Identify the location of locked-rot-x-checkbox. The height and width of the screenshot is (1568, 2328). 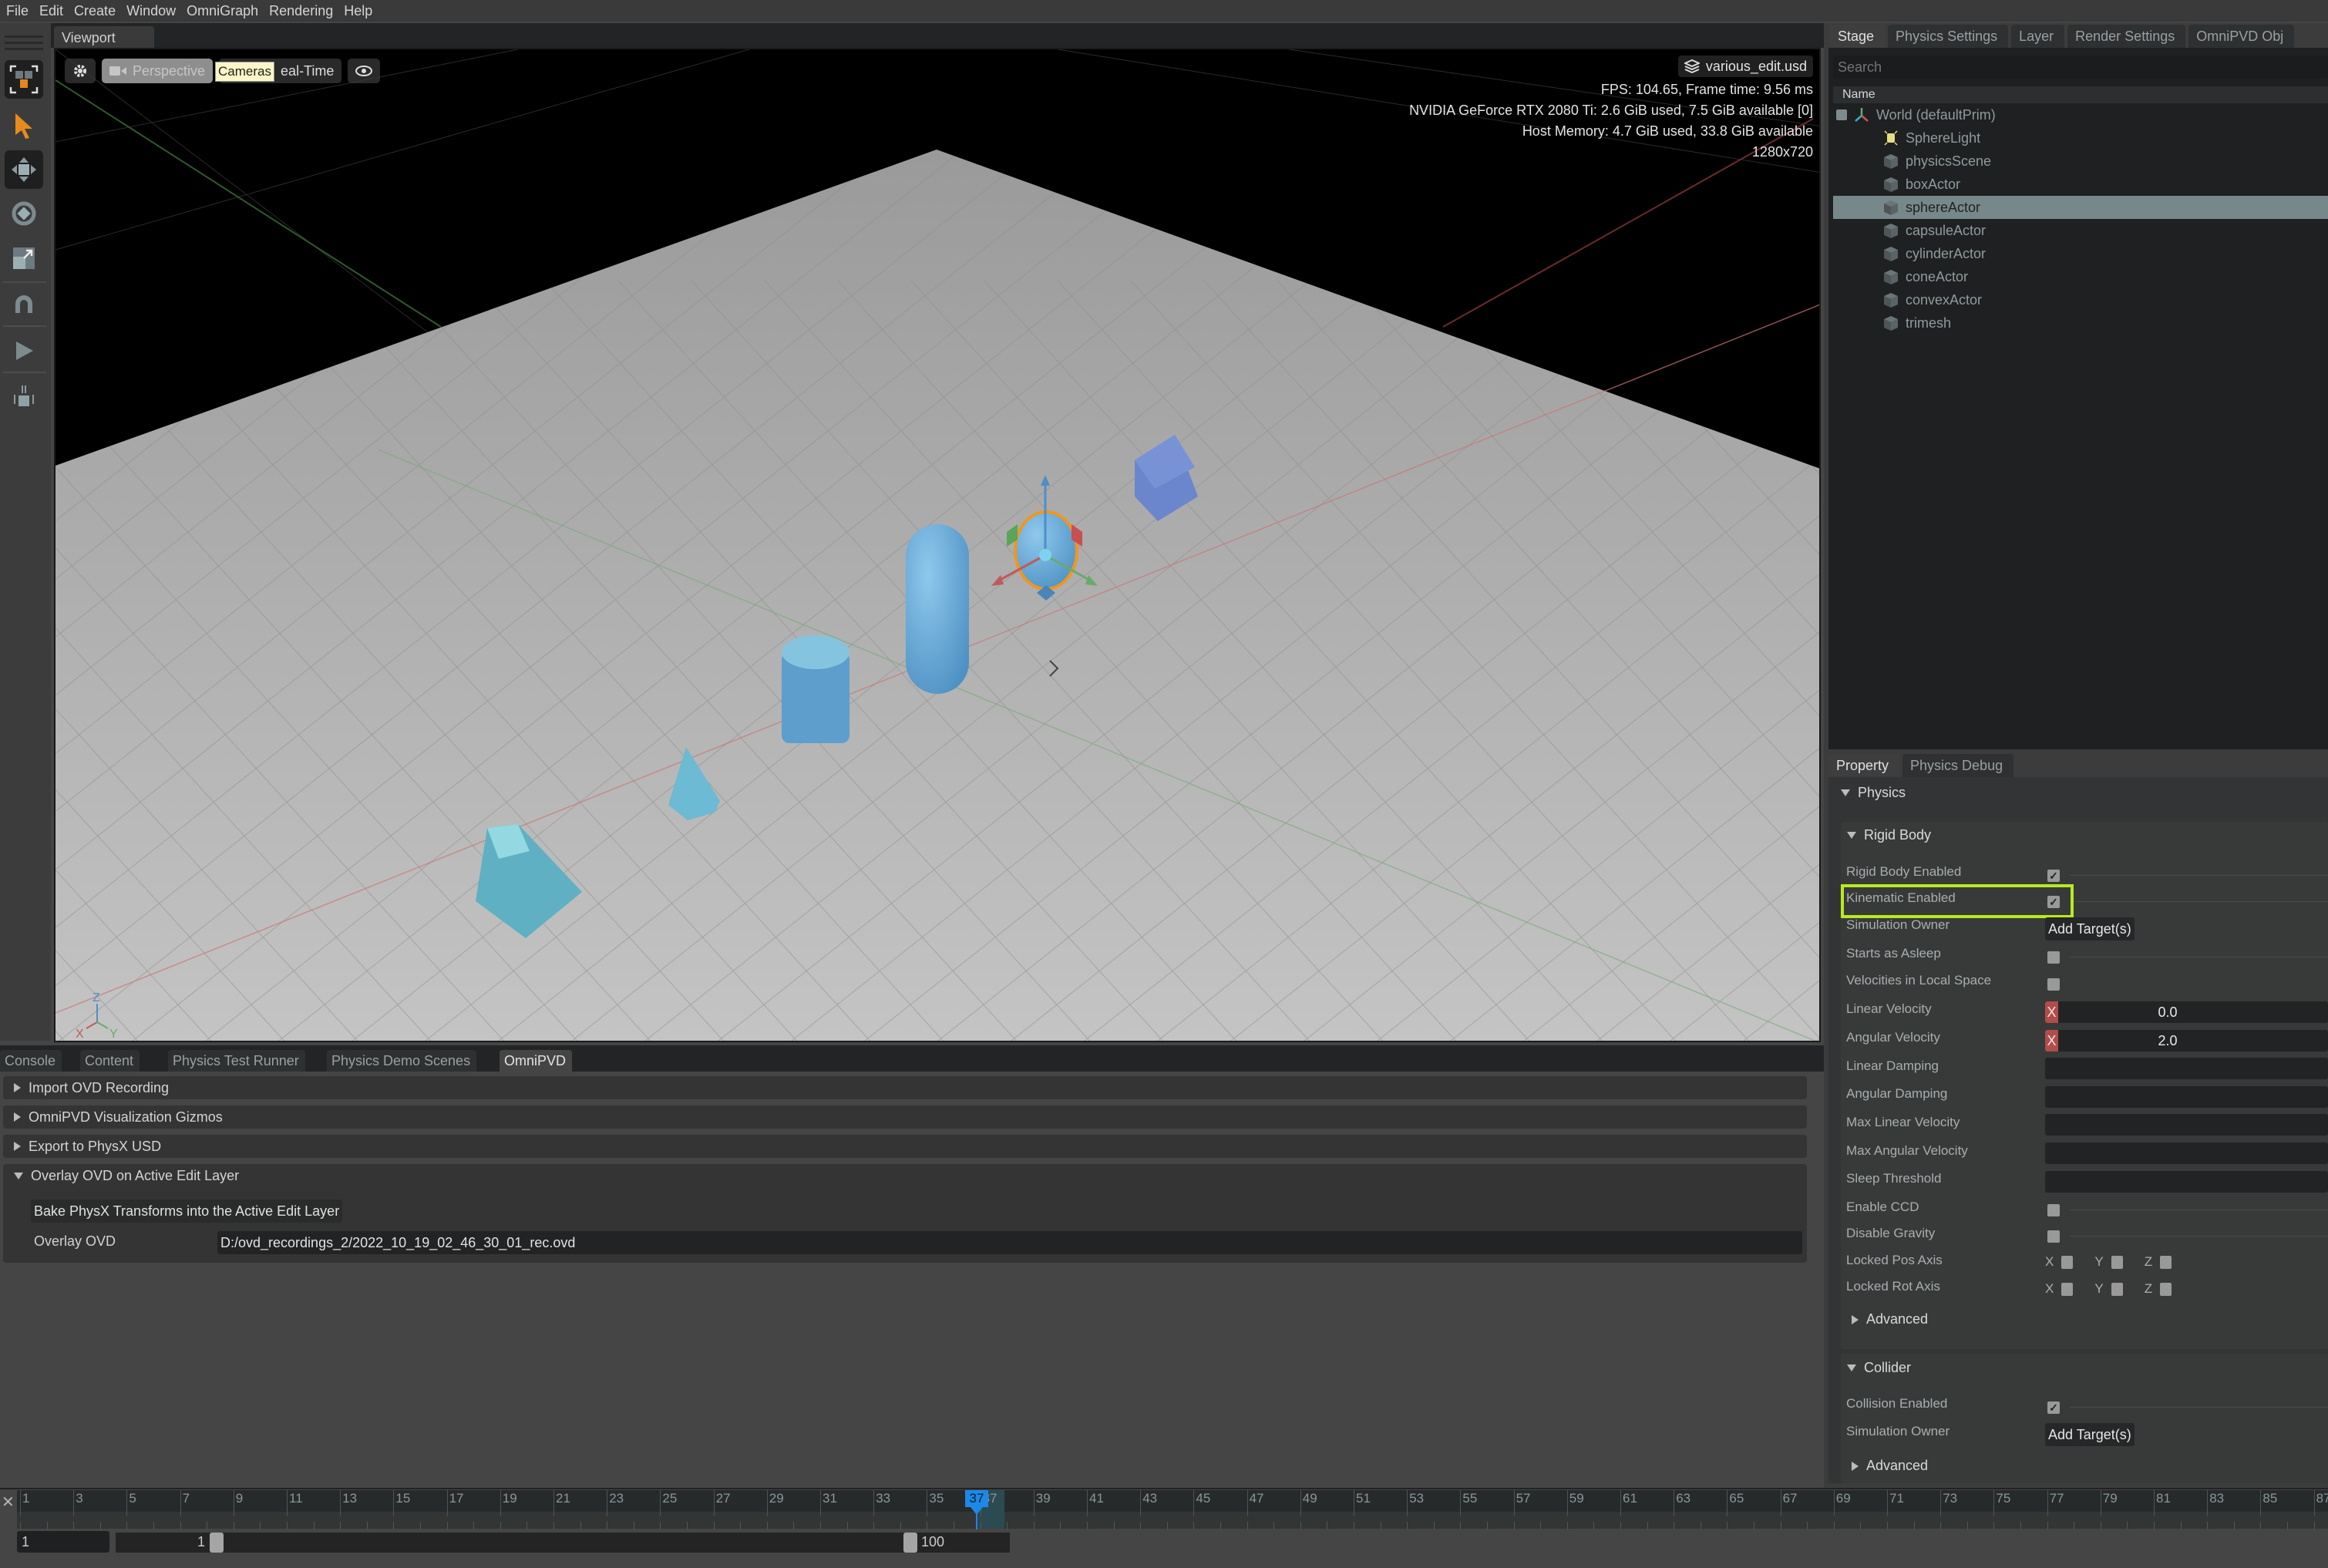
(2067, 1289).